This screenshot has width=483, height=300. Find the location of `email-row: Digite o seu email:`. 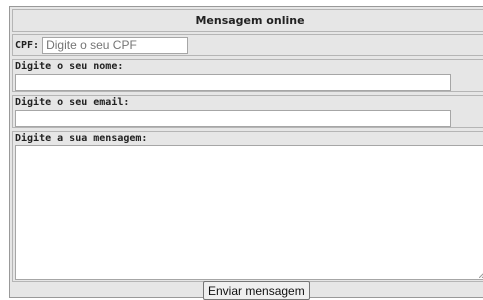

email-row: Digite o seu email: is located at coordinates (247, 111).